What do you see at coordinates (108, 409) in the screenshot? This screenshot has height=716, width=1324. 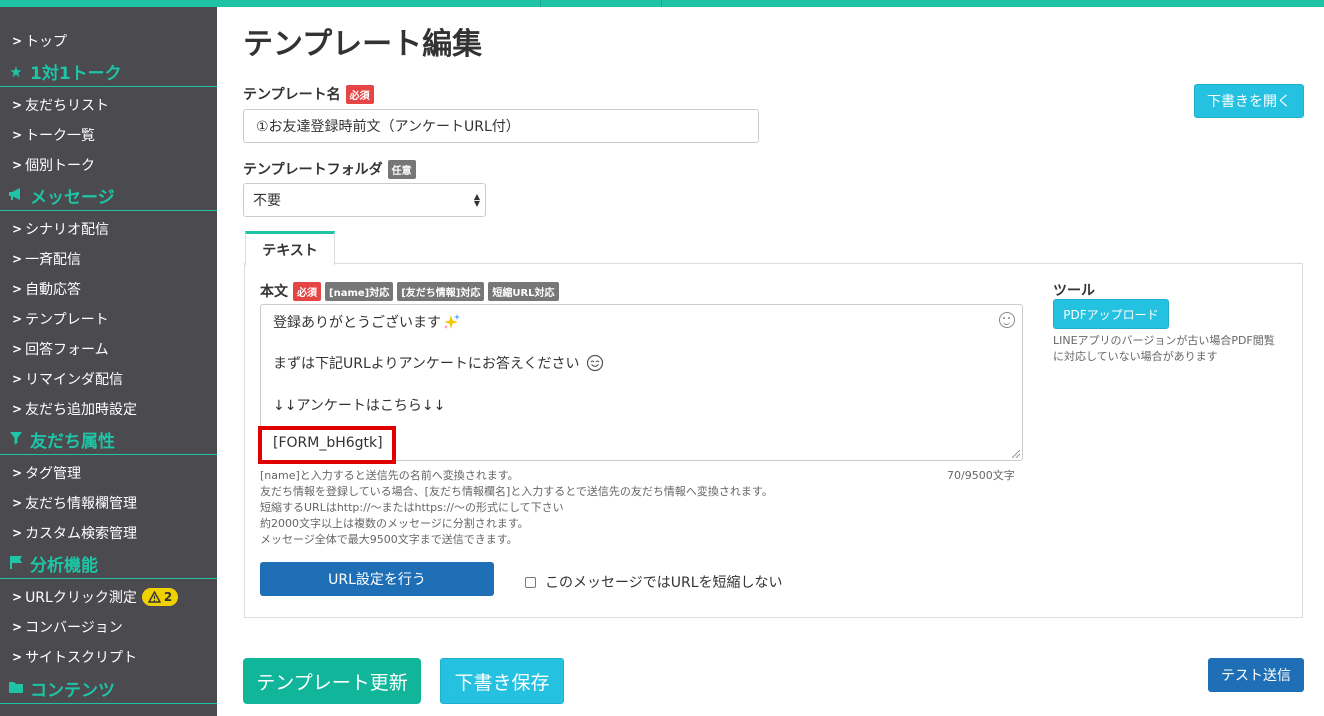 I see `sidebar-item-friend-add-settings: > 友だち追加時設定` at bounding box center [108, 409].